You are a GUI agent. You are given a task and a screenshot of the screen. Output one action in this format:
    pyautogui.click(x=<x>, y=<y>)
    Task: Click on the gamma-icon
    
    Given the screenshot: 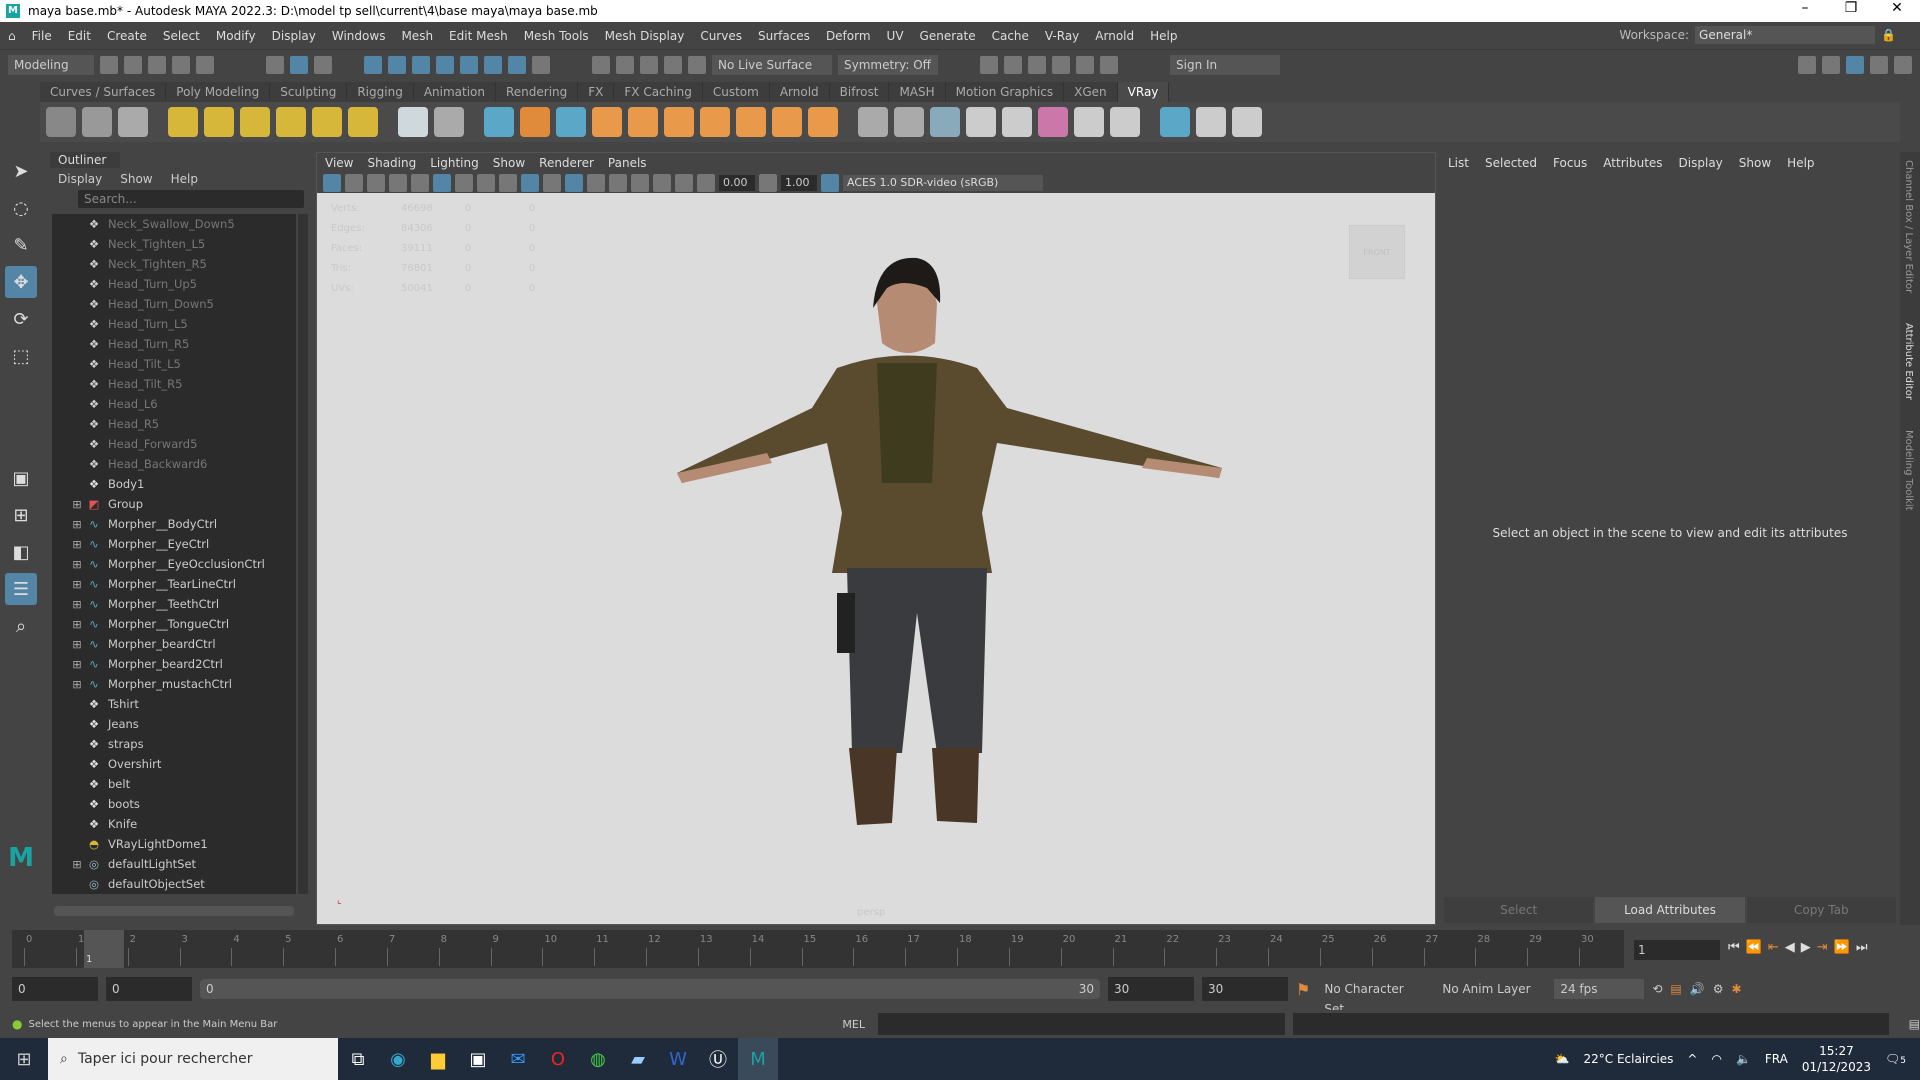 What is the action you would take?
    pyautogui.click(x=768, y=183)
    